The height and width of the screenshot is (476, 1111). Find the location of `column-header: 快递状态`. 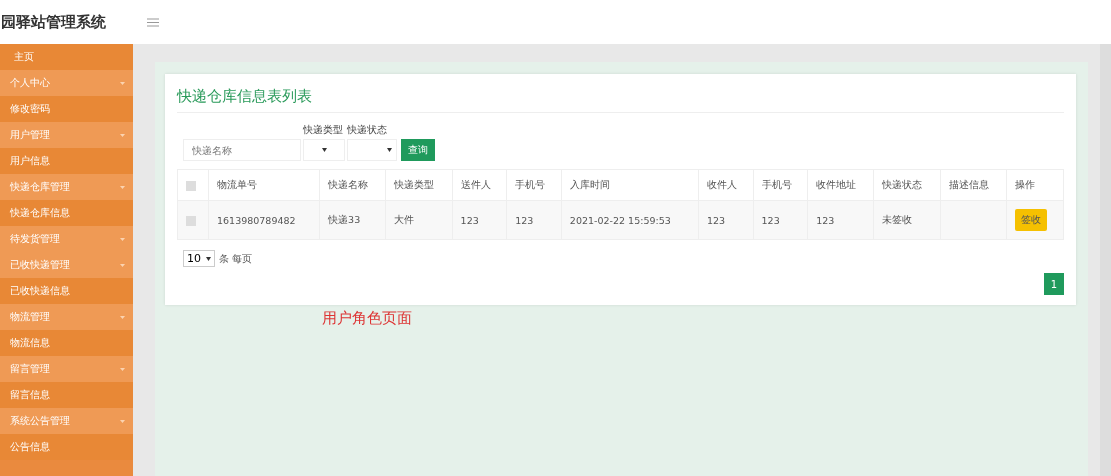

column-header: 快递状态 is located at coordinates (907, 185).